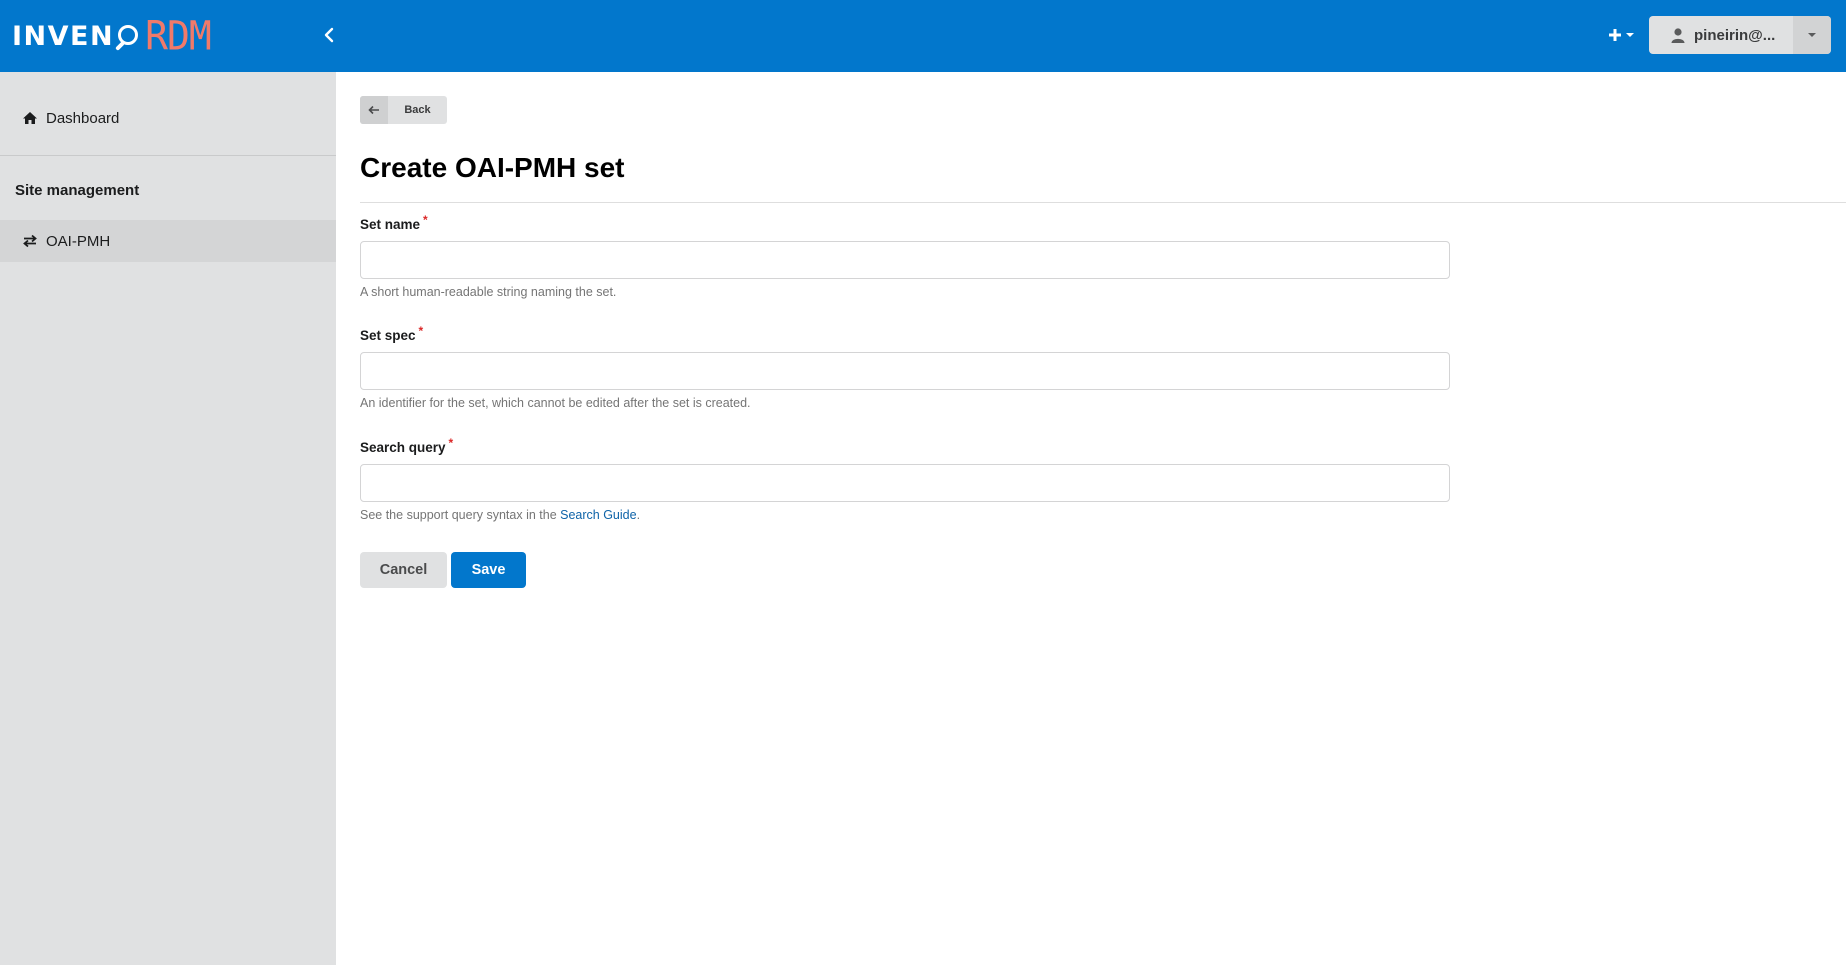 This screenshot has height=965, width=1846. I want to click on search-guide-link: Search Guide, so click(598, 515).